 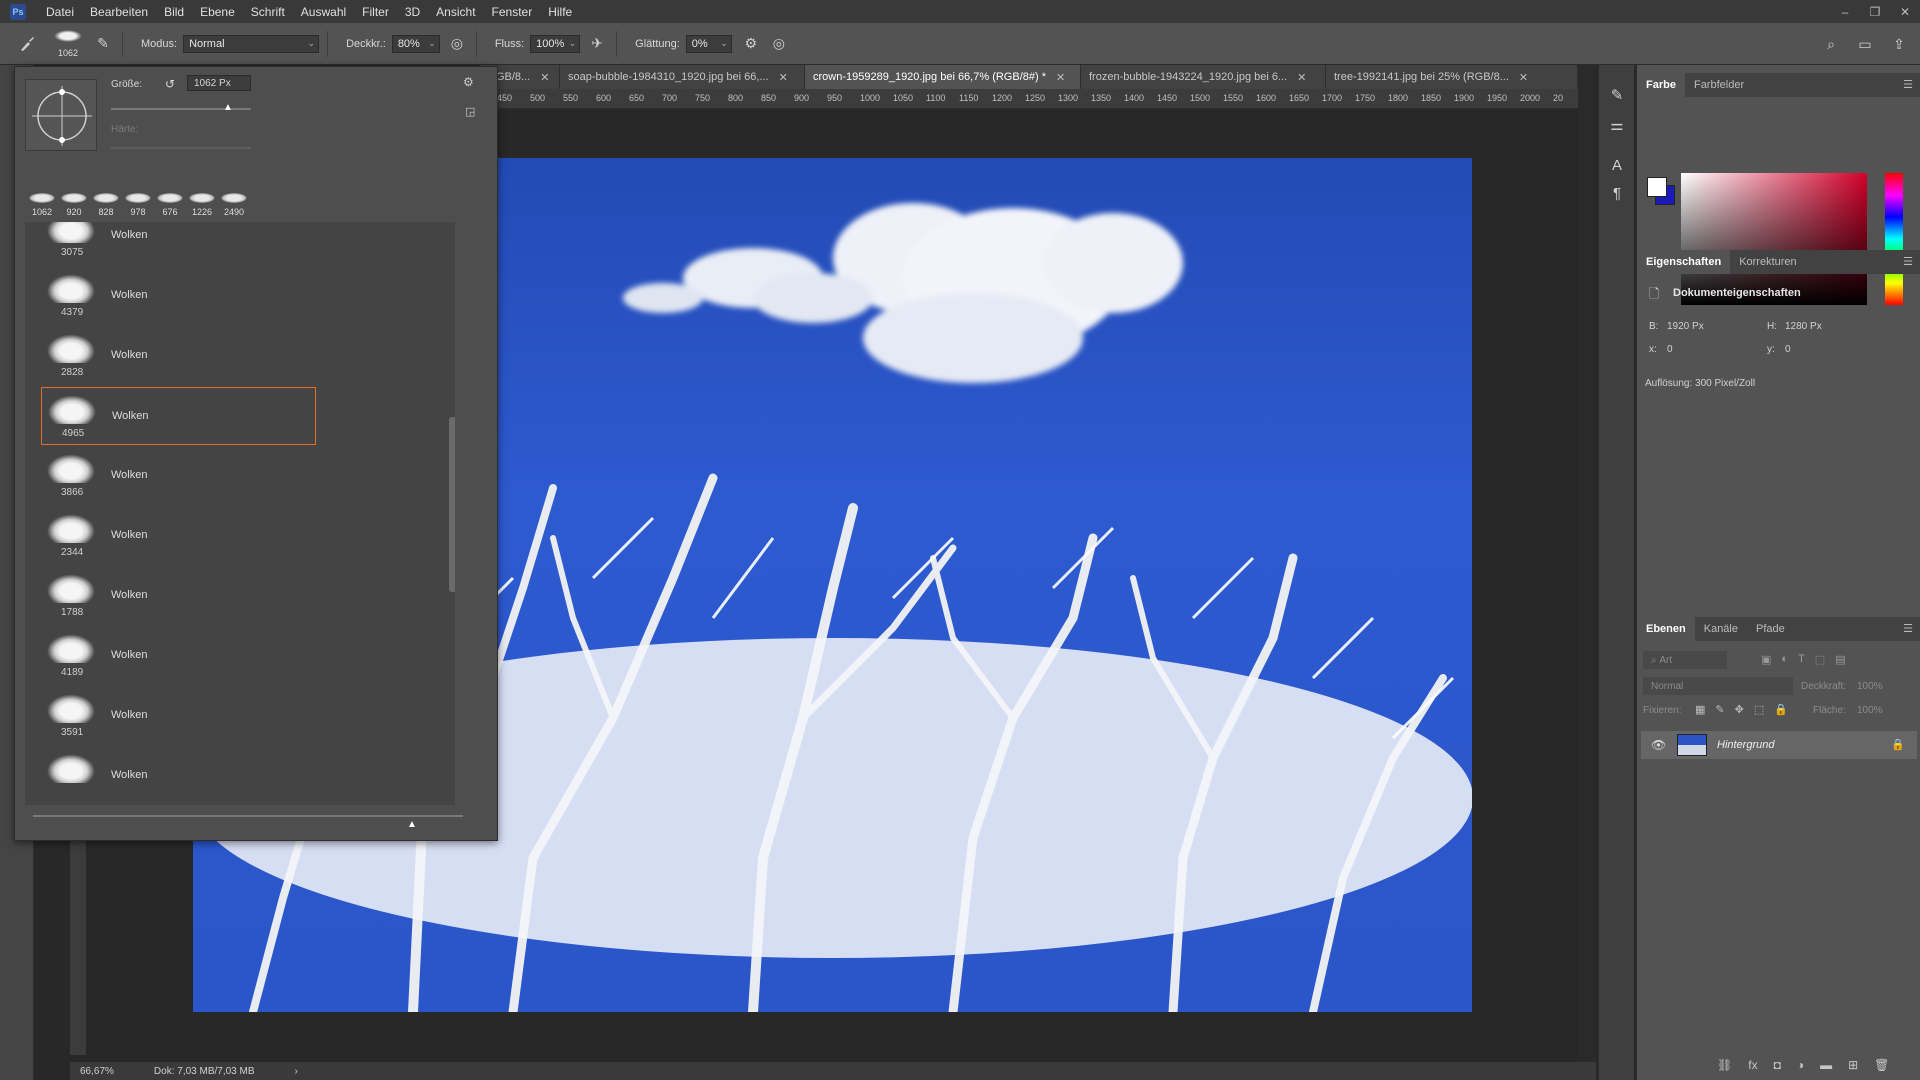 I want to click on menu-ebene: Ebene, so click(x=217, y=12).